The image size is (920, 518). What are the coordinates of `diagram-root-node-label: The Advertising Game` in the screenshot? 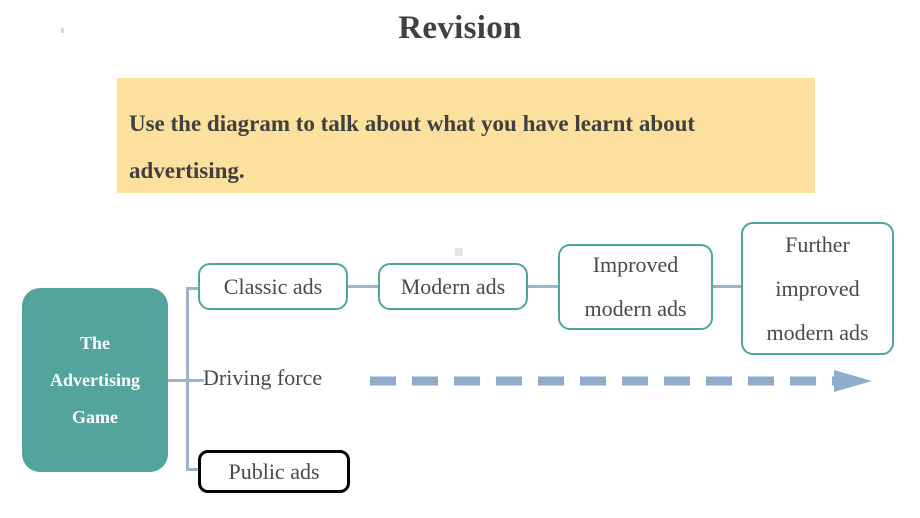 It's located at (95, 379).